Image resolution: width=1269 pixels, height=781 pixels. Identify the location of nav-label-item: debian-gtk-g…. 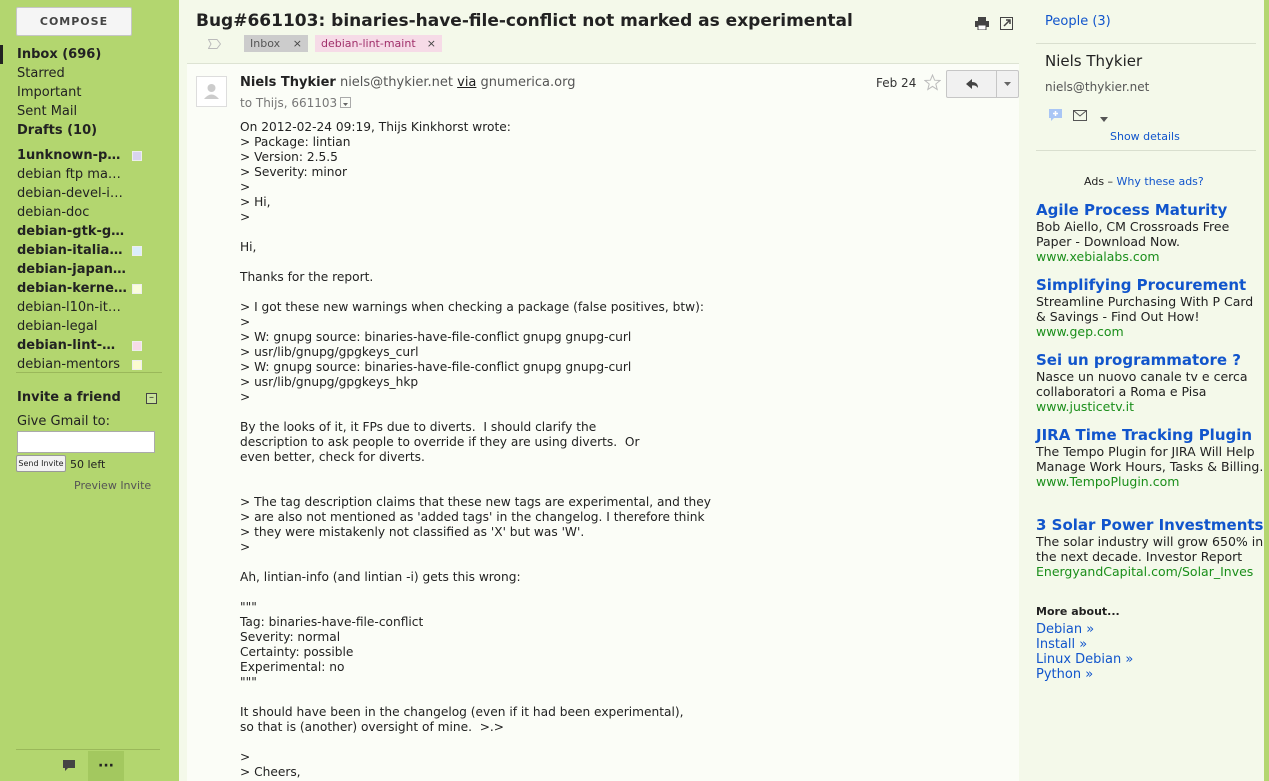
(87, 231).